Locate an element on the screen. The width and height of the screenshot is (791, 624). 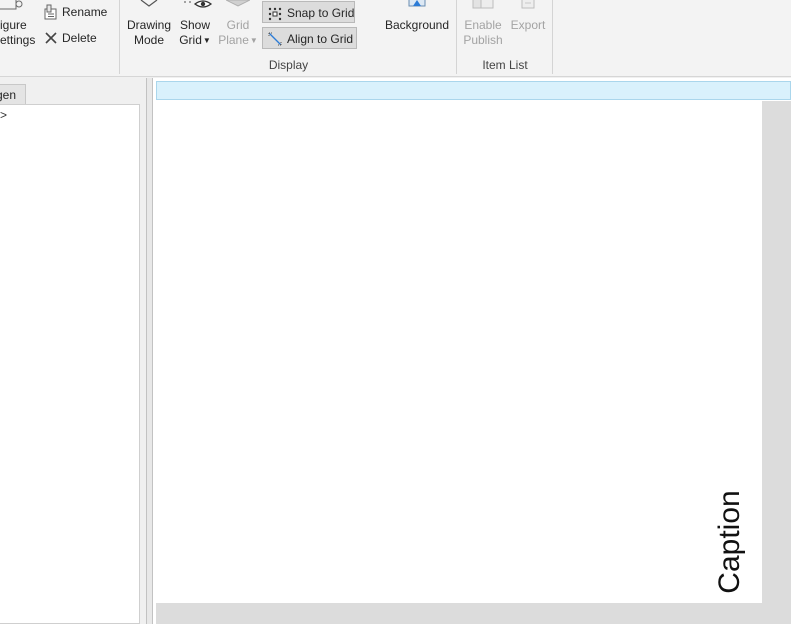
panel-tab-label: gen is located at coordinates (8, 95).